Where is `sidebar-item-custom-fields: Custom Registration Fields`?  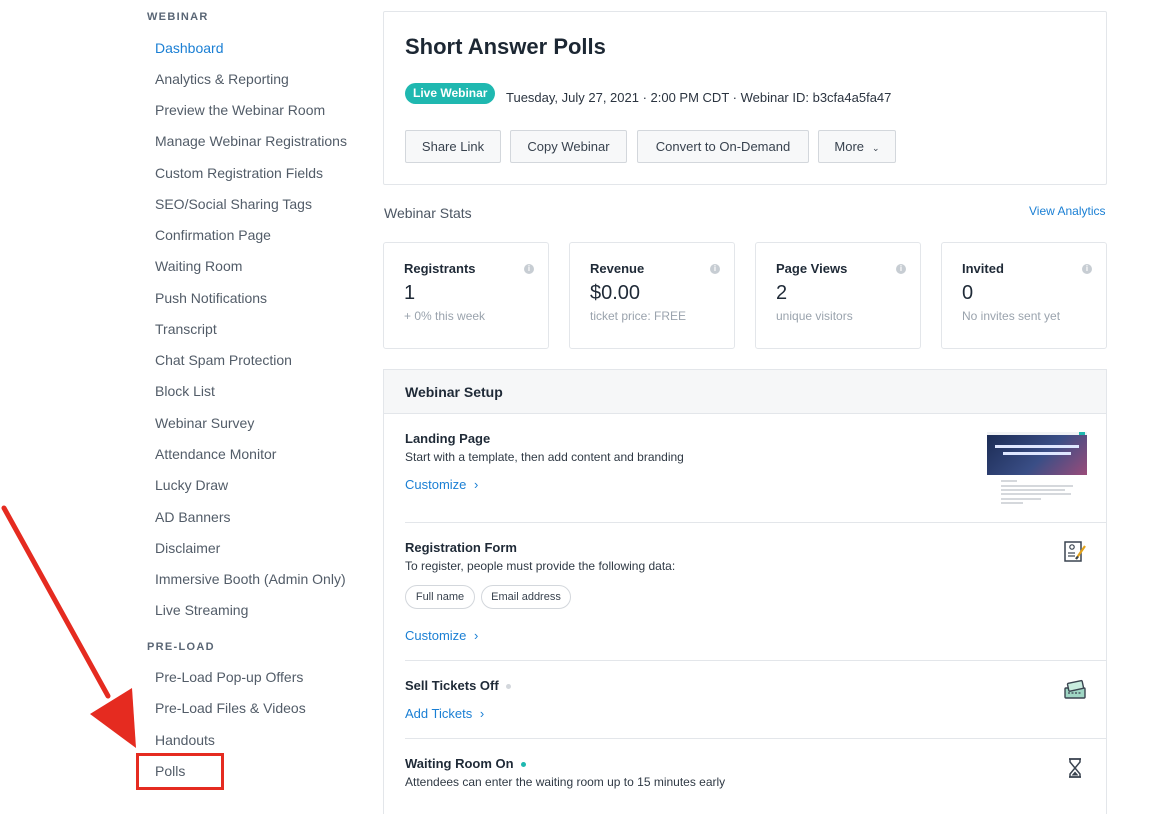
sidebar-item-custom-fields: Custom Registration Fields is located at coordinates (239, 173).